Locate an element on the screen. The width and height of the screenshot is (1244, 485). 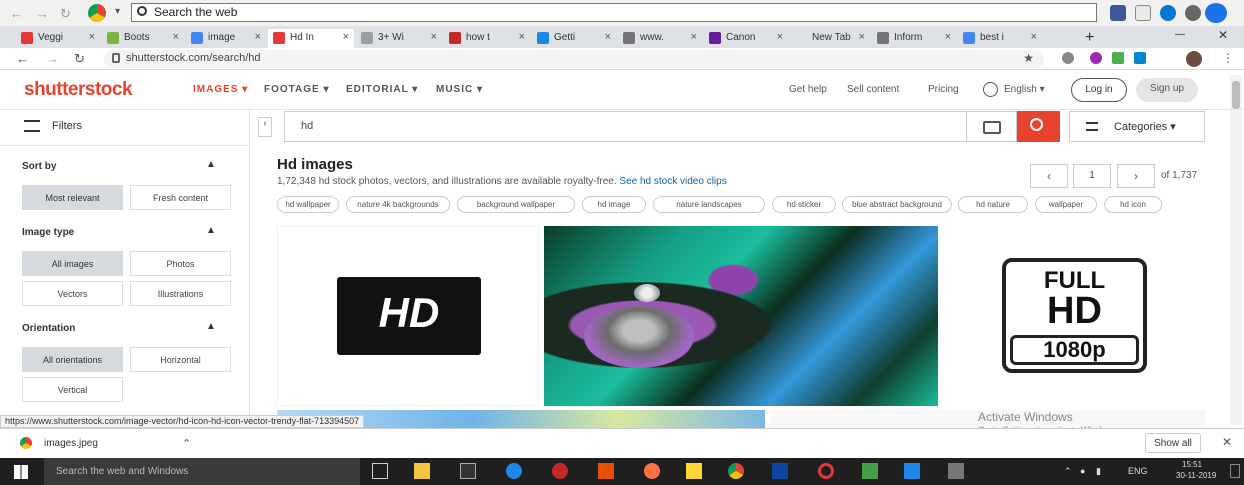
next-page-button: › is located at coordinates (1136, 176).